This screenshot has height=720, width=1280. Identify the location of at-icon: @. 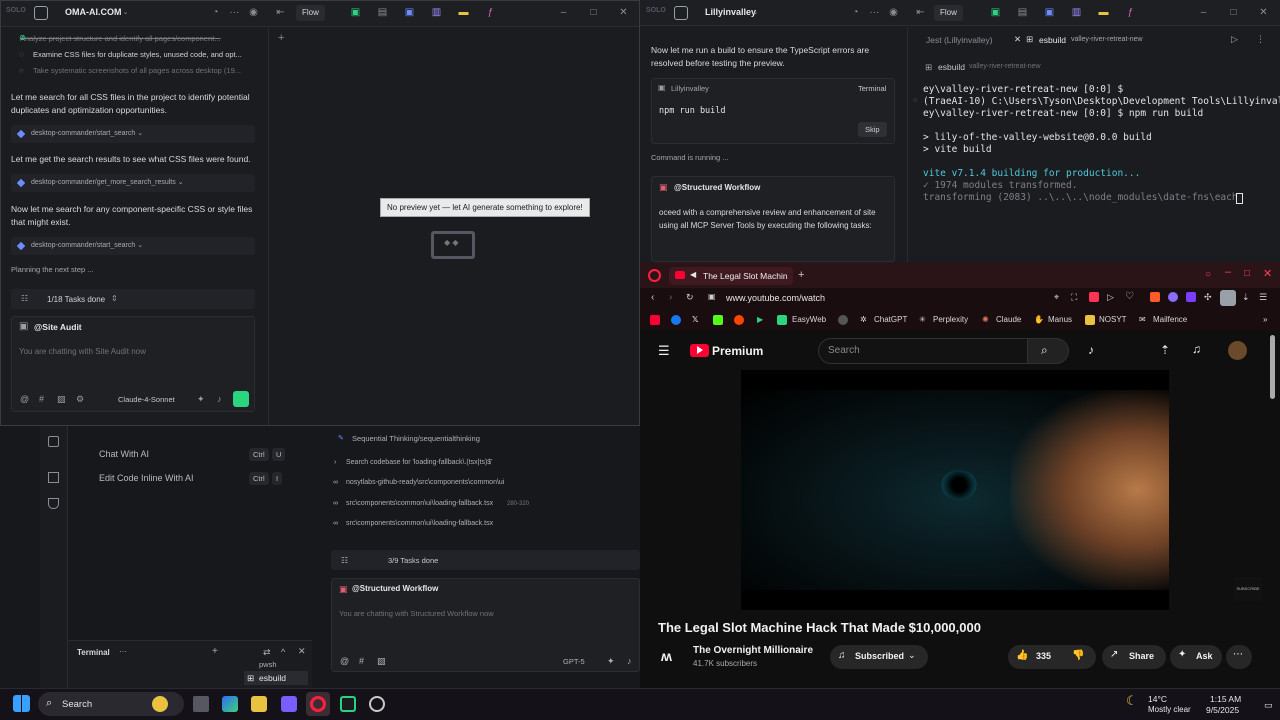
(344, 661).